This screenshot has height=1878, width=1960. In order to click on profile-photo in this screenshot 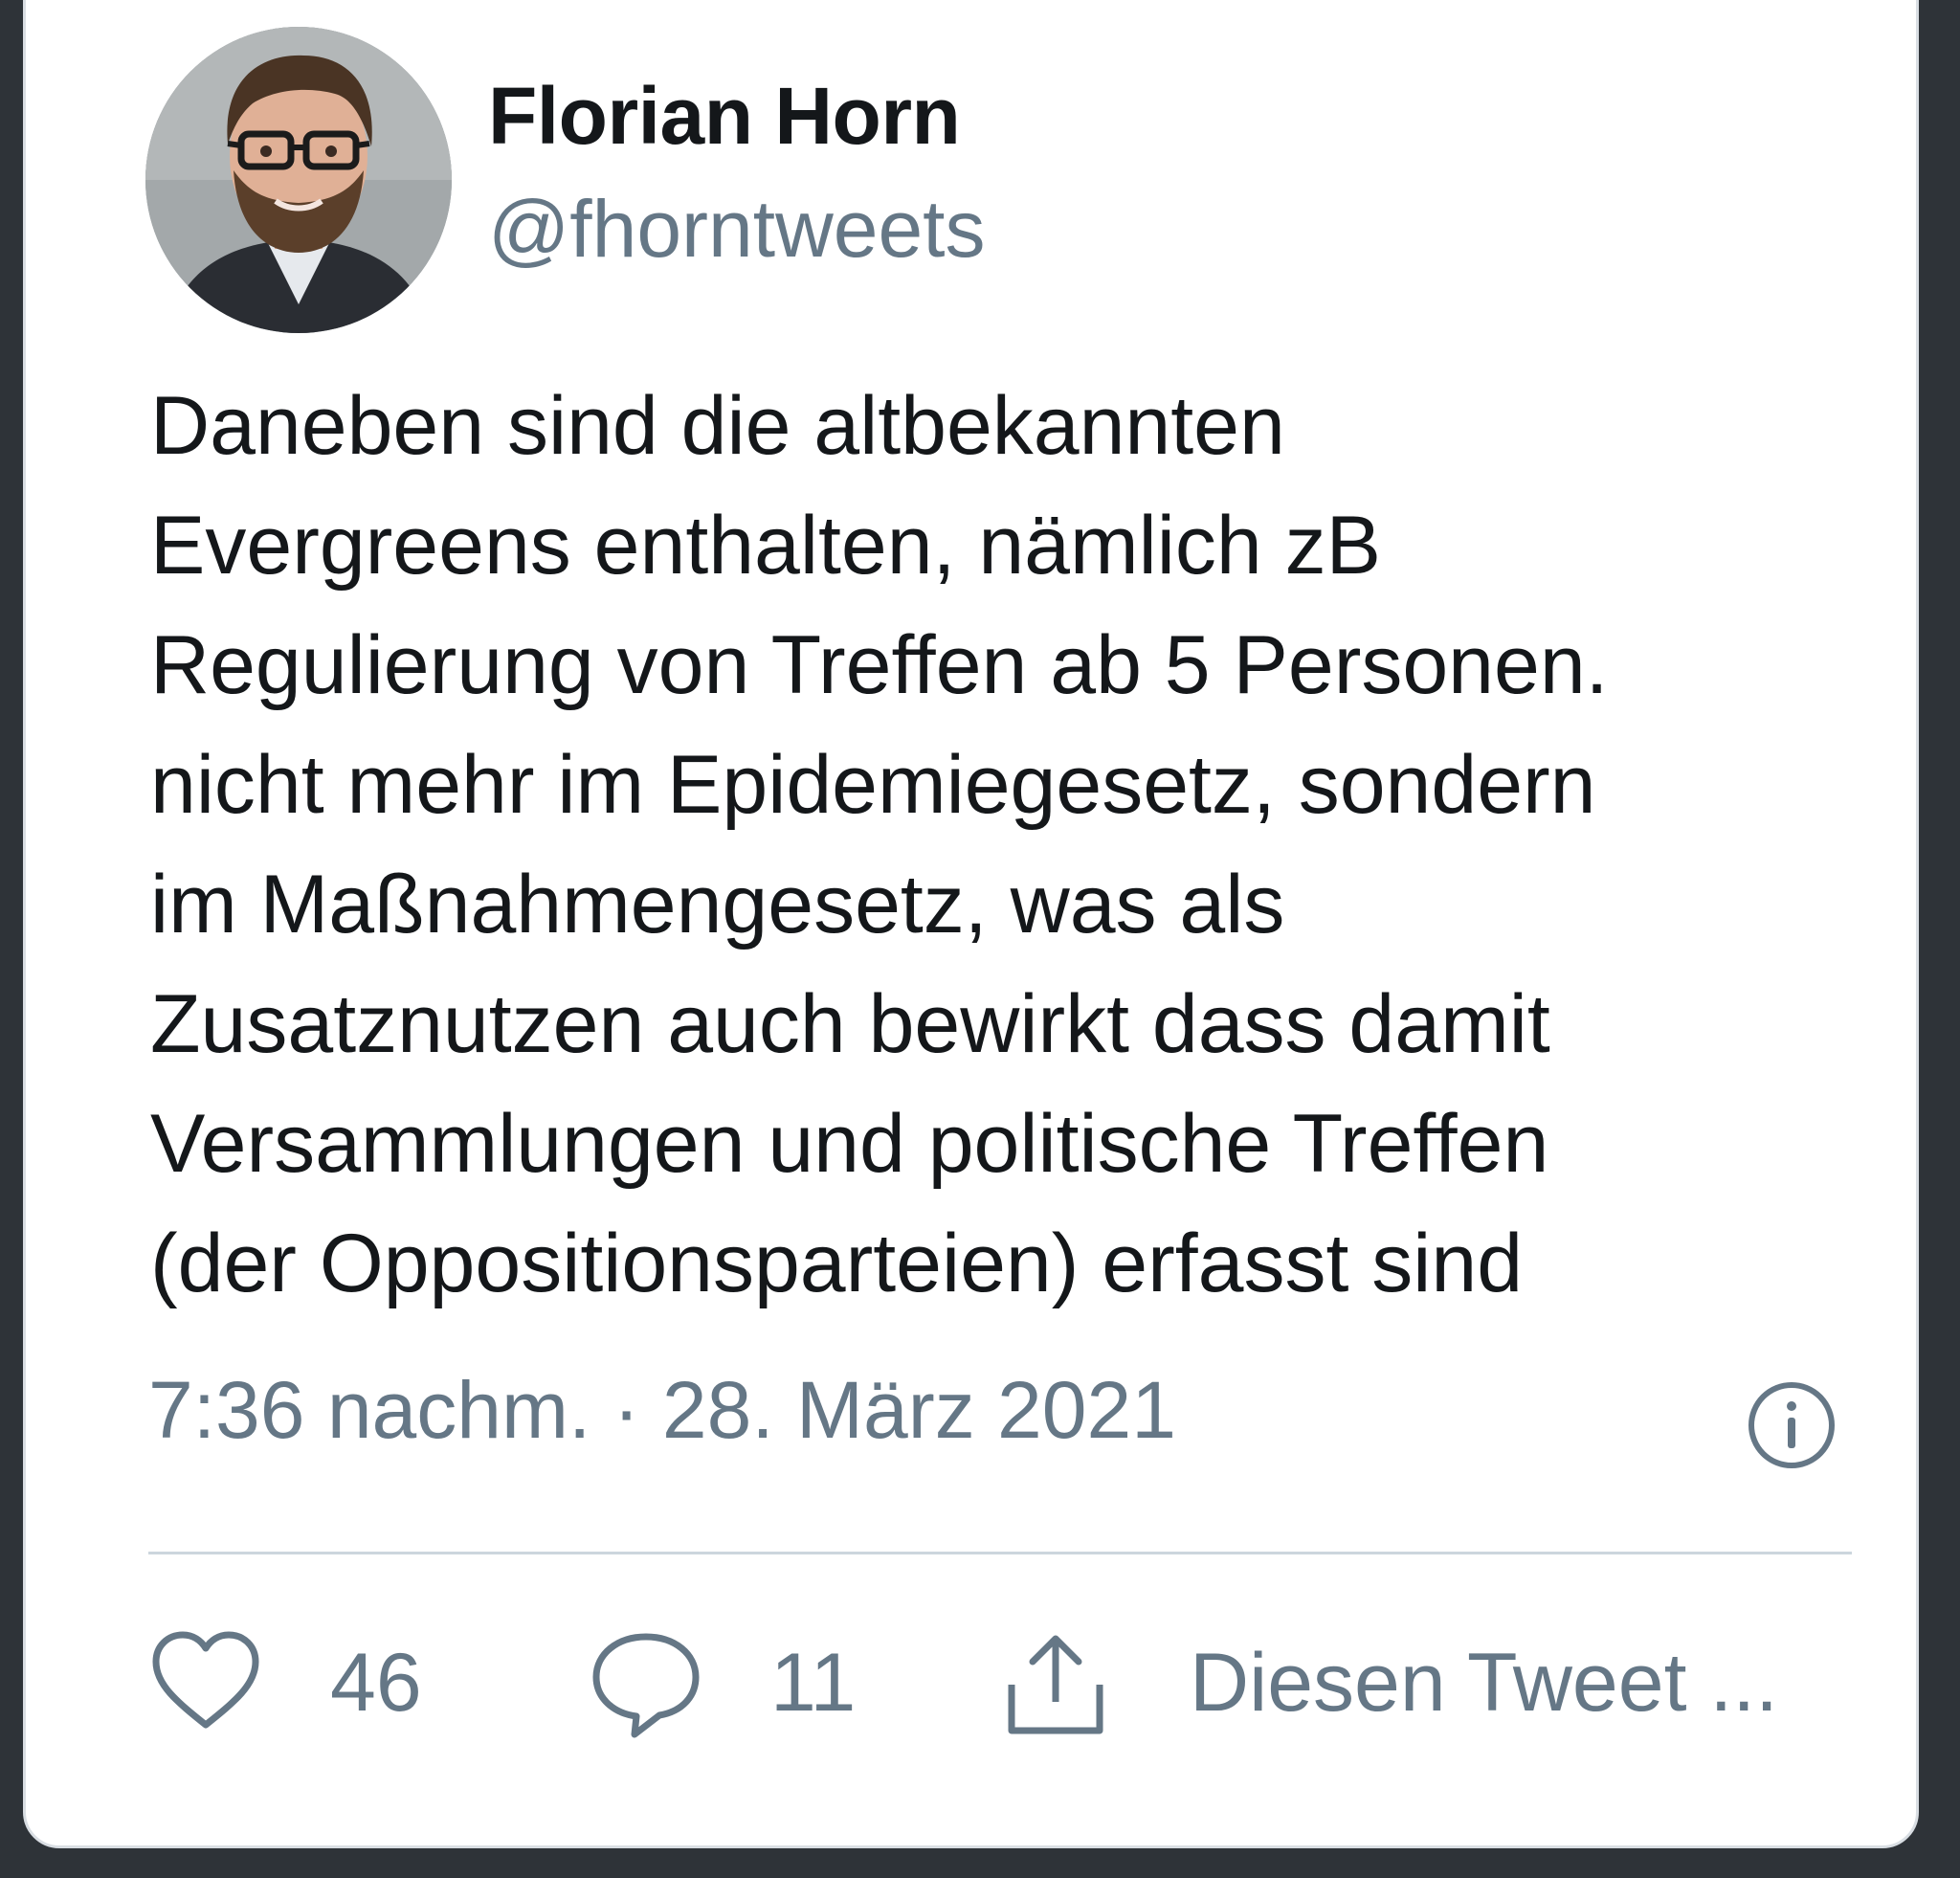, I will do `click(299, 180)`.